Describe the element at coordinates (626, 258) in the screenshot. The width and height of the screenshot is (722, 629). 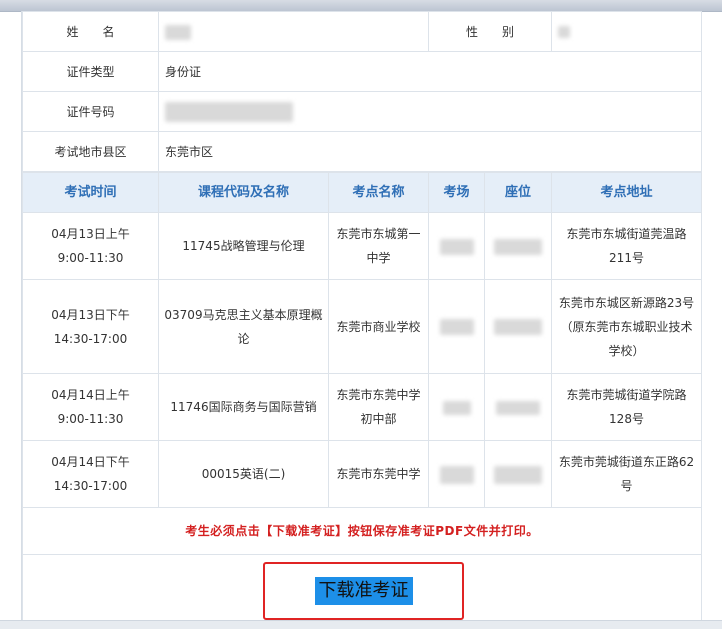
I see `address-line: 211号` at that location.